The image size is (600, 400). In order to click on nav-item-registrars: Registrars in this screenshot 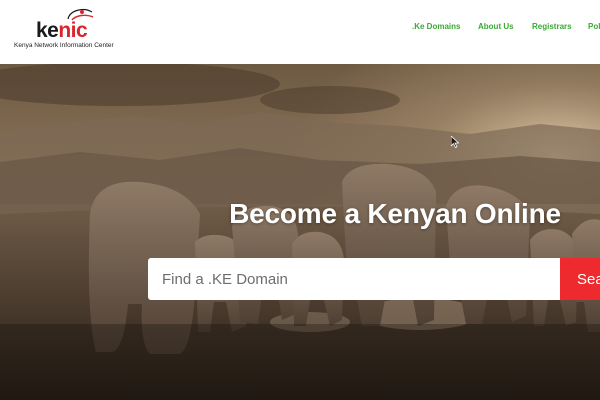, I will do `click(552, 26)`.